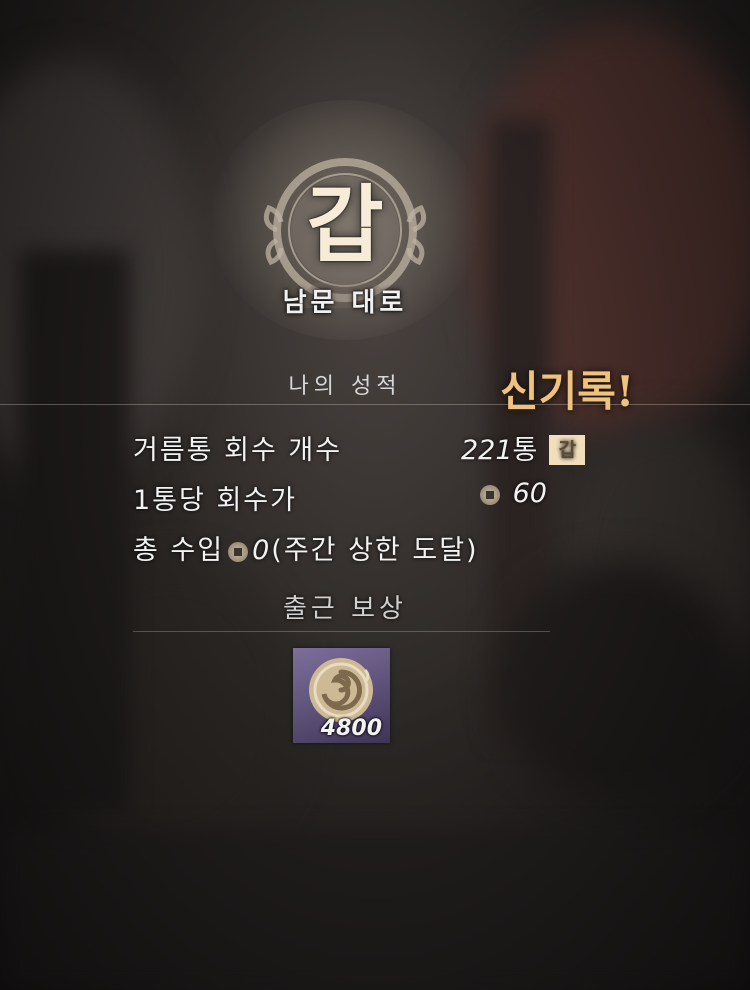 The image size is (750, 990). I want to click on fertilizer-grade-badge: 갑, so click(567, 450).